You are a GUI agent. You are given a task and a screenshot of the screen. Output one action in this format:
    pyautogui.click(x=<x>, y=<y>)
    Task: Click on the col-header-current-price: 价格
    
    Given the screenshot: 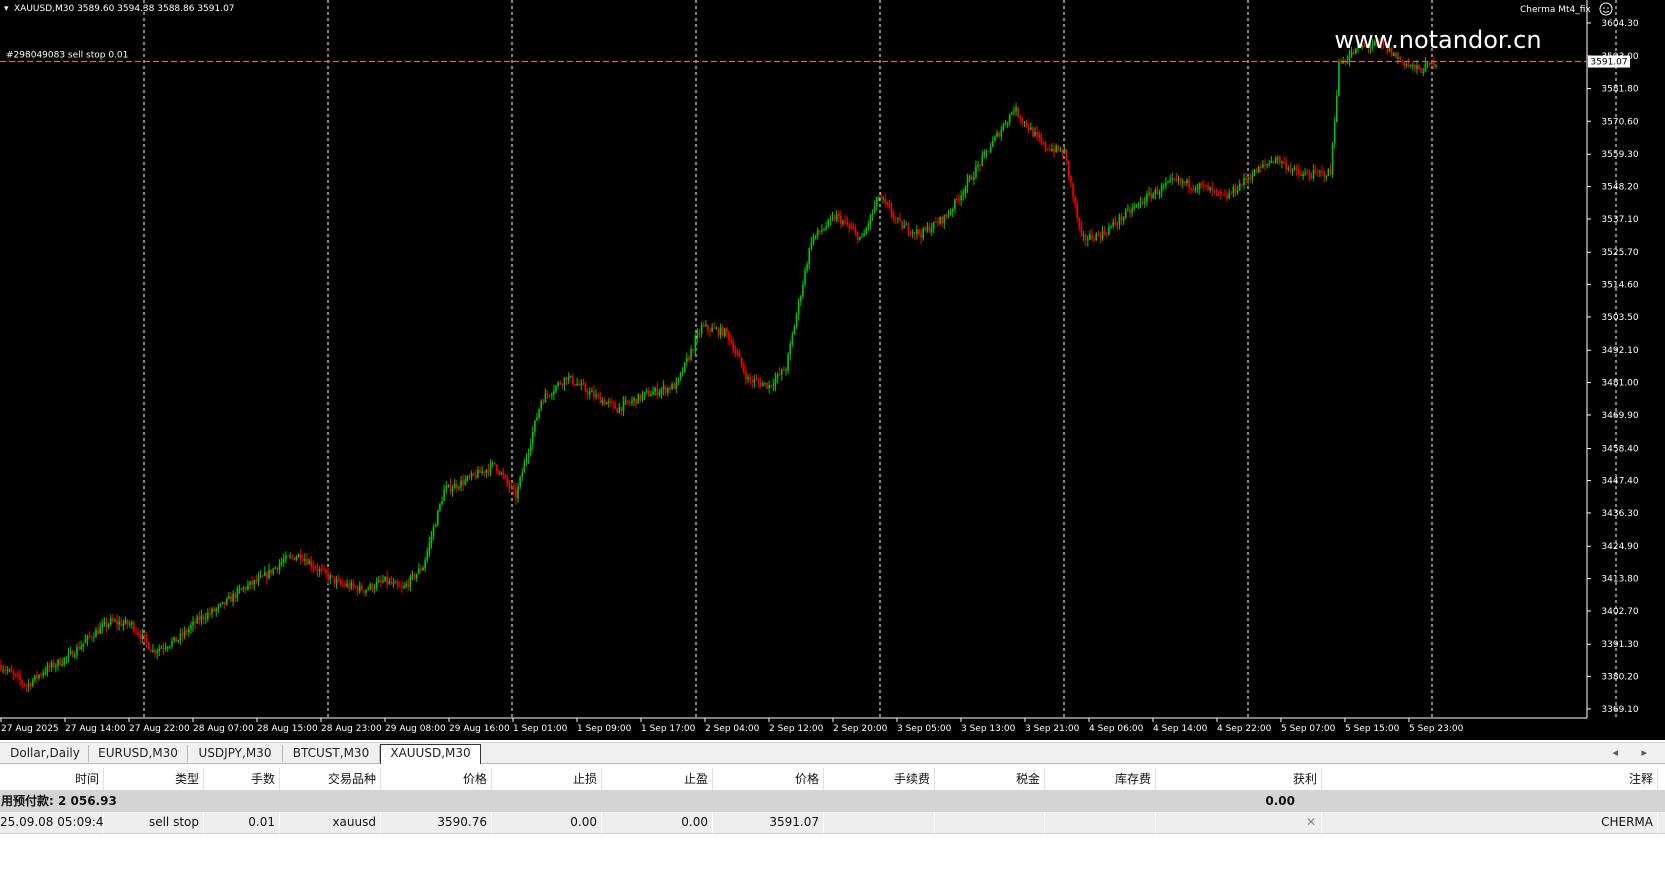 What is the action you would take?
    pyautogui.click(x=768, y=779)
    